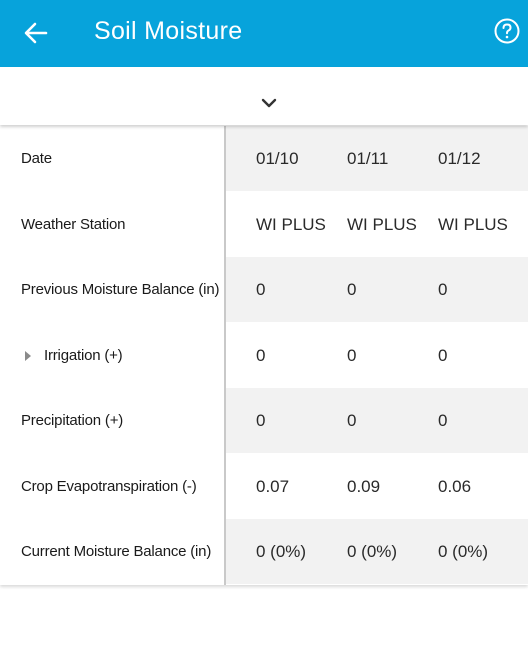 The width and height of the screenshot is (528, 662). I want to click on row-label: Date, so click(36, 158).